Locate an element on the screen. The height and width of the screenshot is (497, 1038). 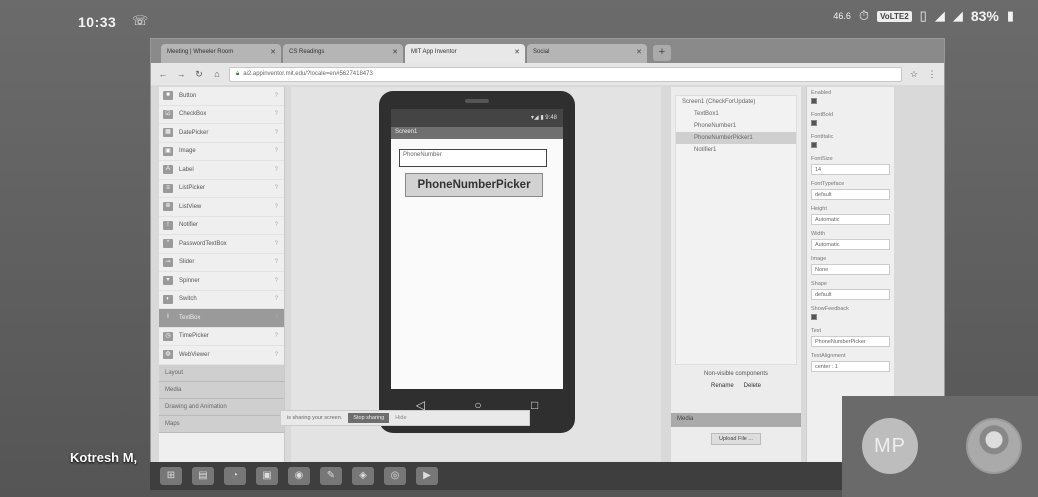
palette-item-datepicker: ▦ DatePicker? is located at coordinates (221, 133).